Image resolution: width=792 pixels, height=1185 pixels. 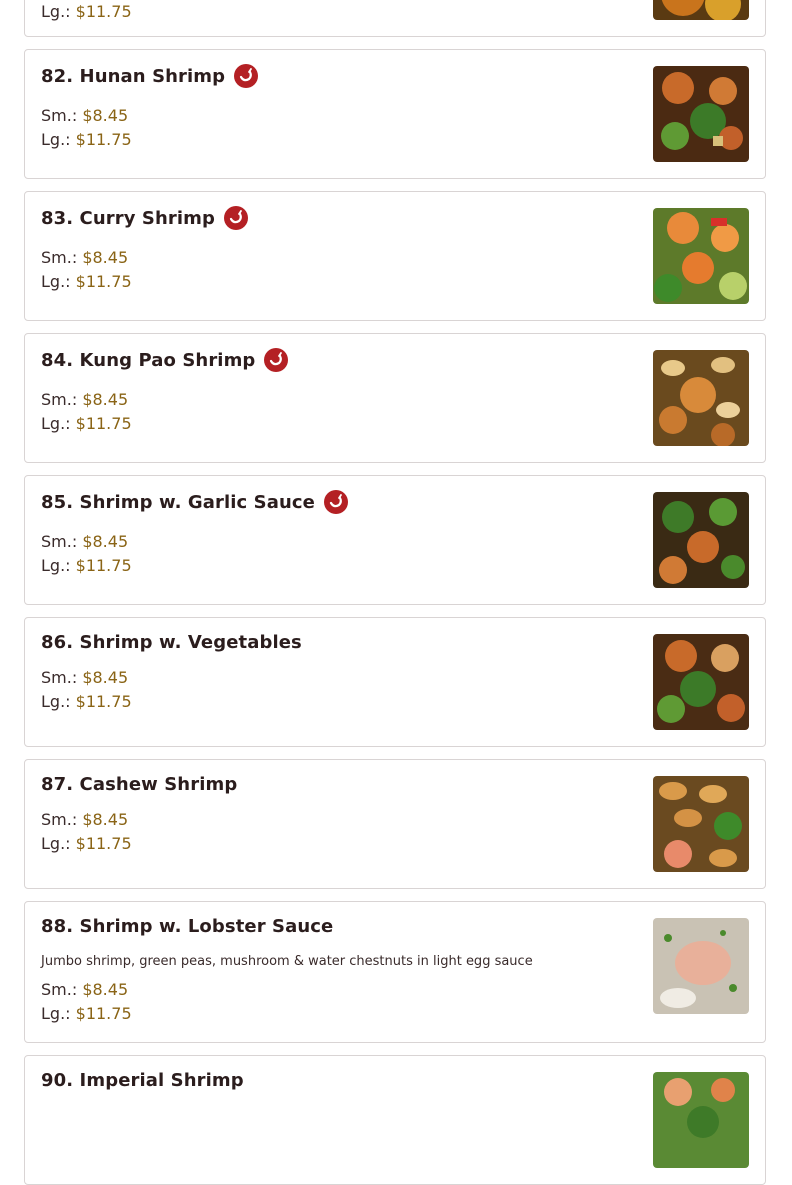 What do you see at coordinates (701, 256) in the screenshot?
I see `curry-shrimp-photo` at bounding box center [701, 256].